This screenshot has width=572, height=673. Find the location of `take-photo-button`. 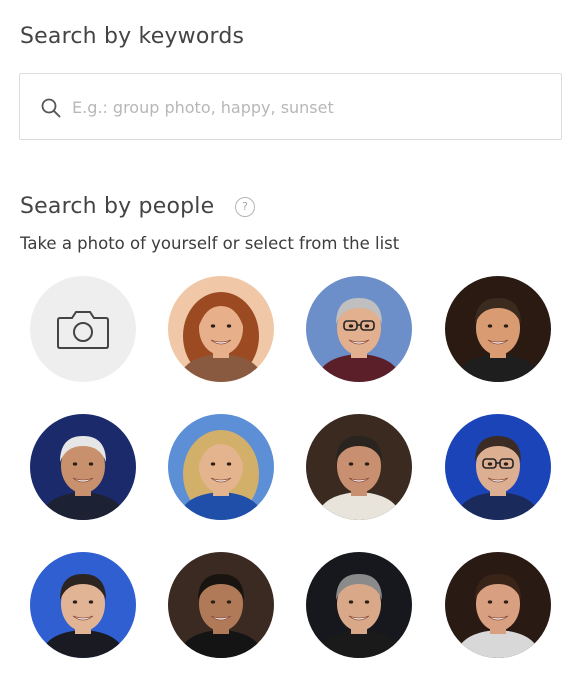

take-photo-button is located at coordinates (83, 329).